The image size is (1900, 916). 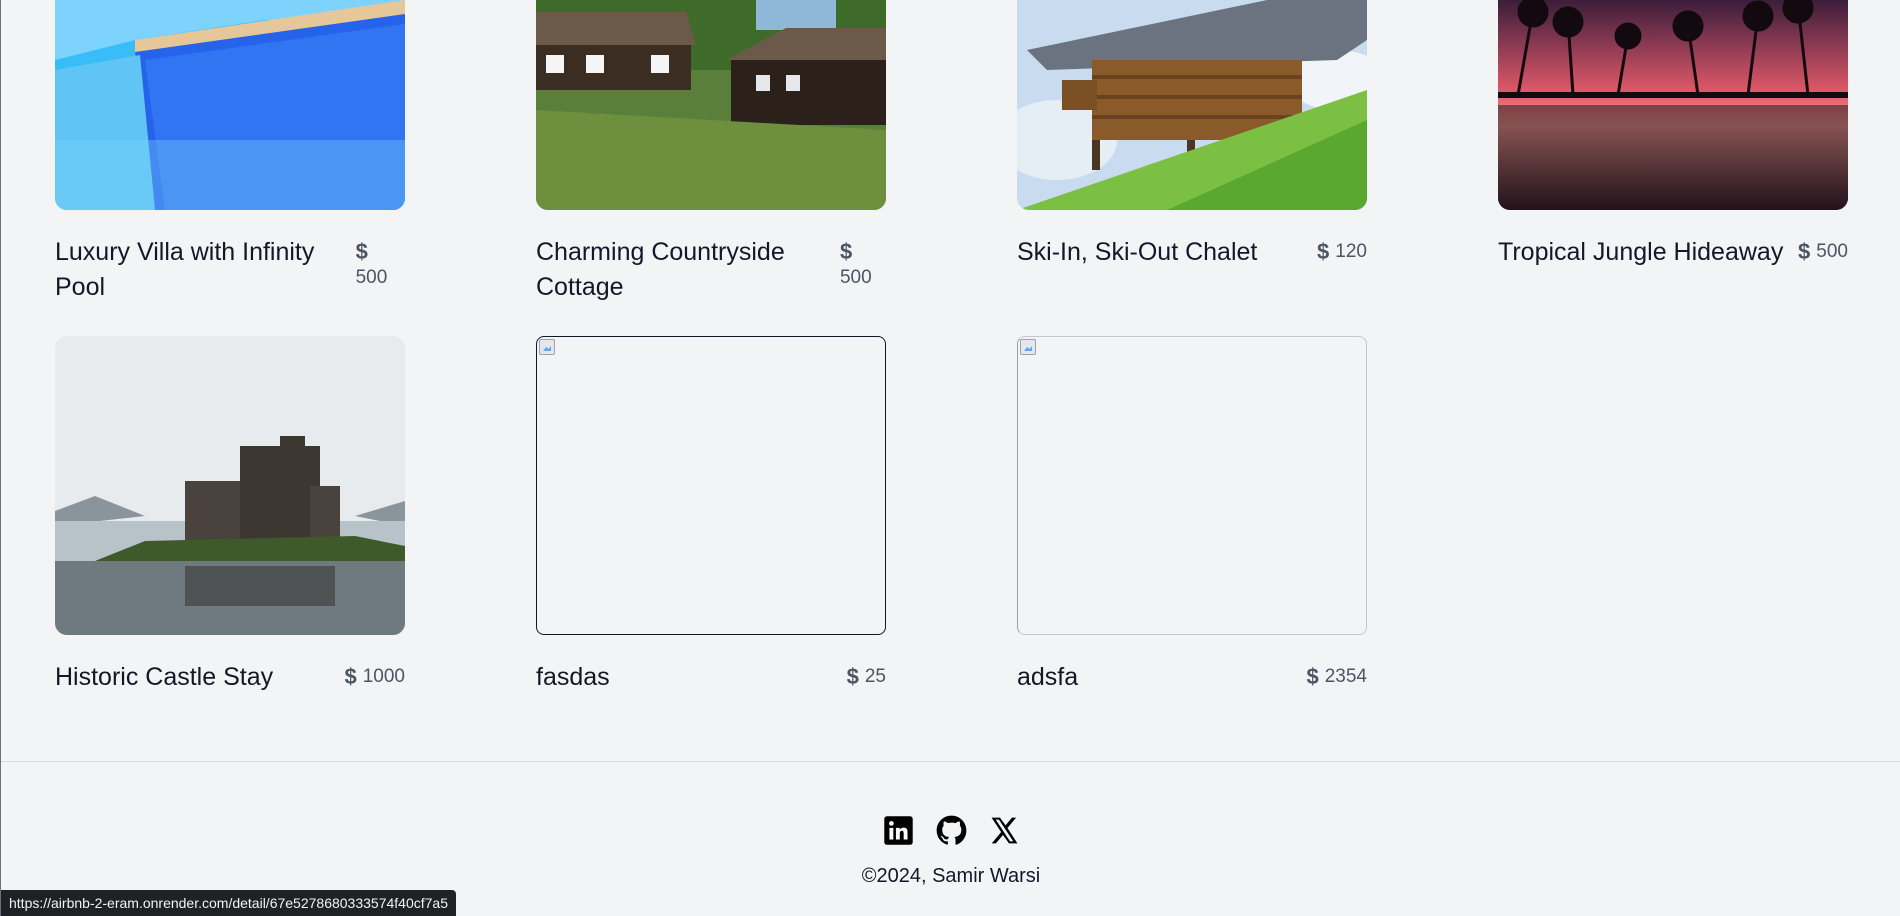 What do you see at coordinates (951, 876) in the screenshot?
I see `copyright-text: ©2024, Samir Warsi` at bounding box center [951, 876].